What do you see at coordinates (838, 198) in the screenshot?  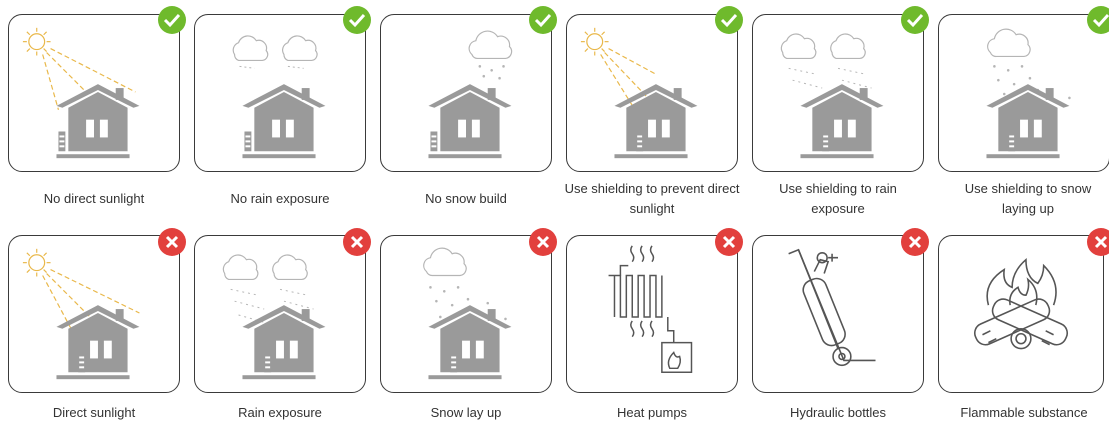 I see `label-shield-rain: Use shielding to rain exposure` at bounding box center [838, 198].